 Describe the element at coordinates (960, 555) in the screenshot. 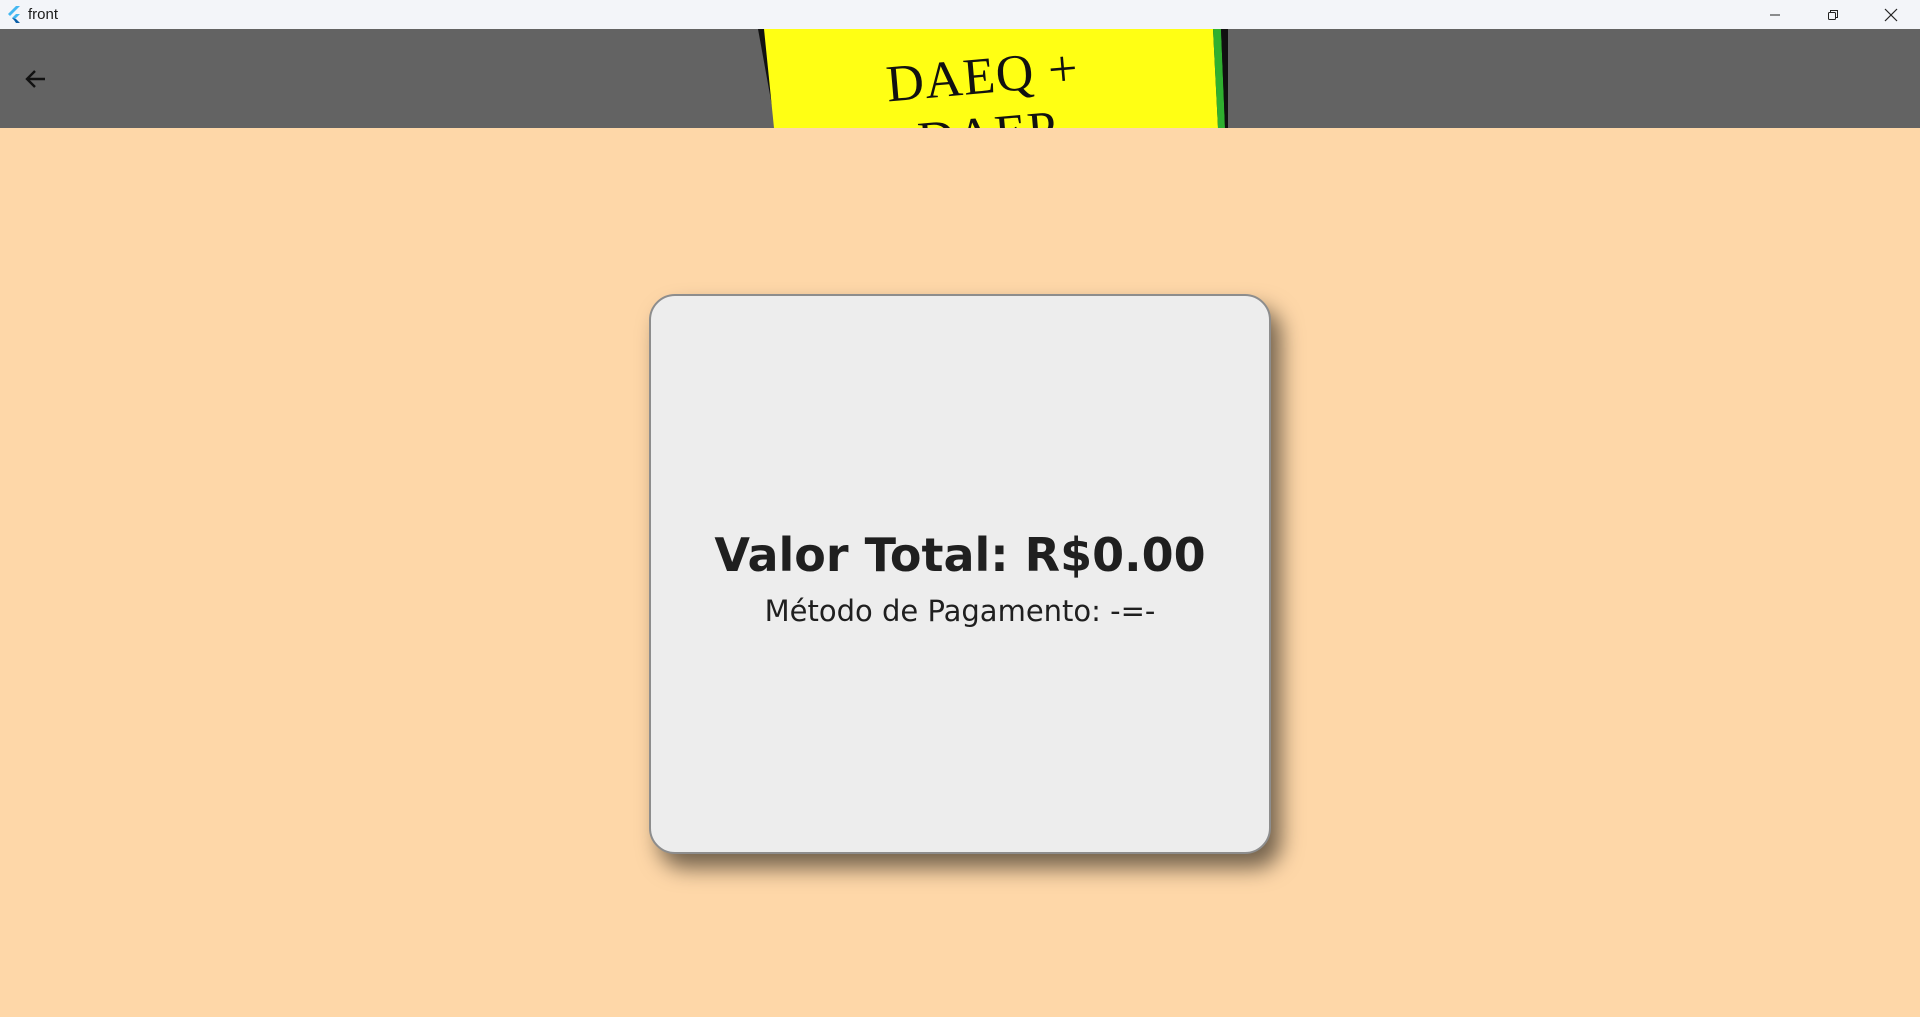

I see `total-value: Valor Total: R$0.00` at that location.